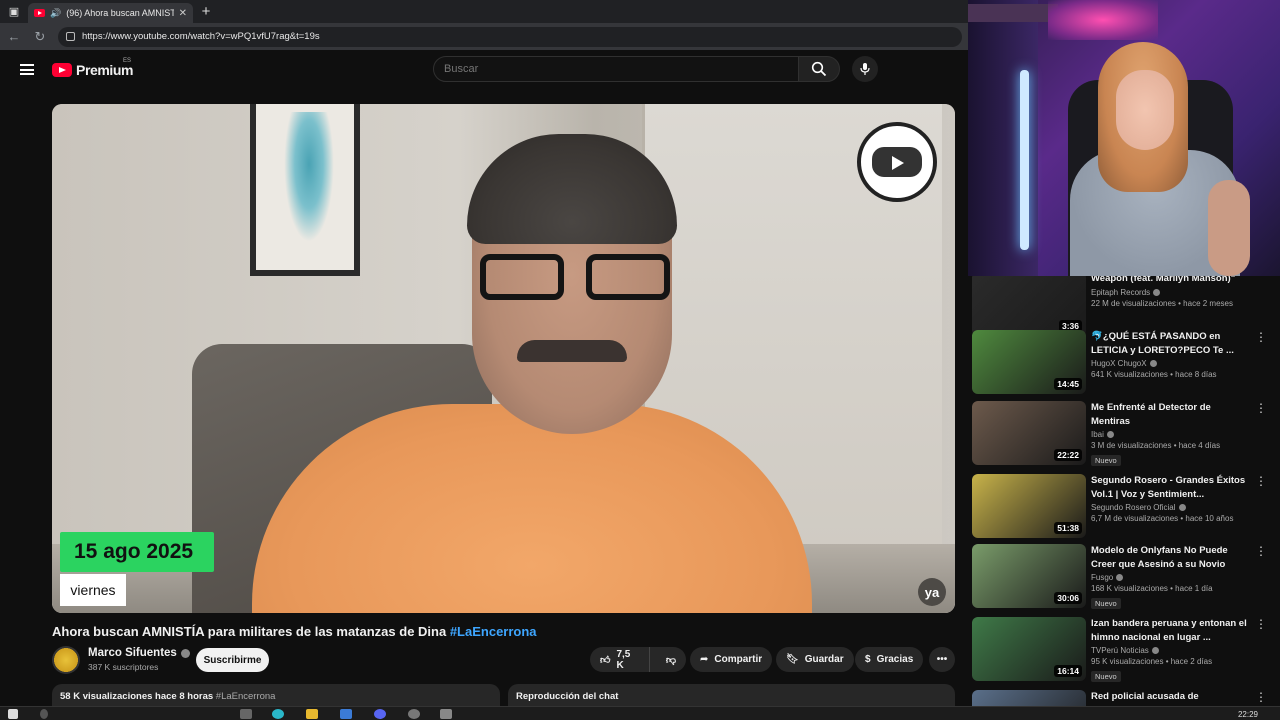 The height and width of the screenshot is (720, 1280). Describe the element at coordinates (1029, 698) in the screenshot. I see `video-thumbnail` at that location.